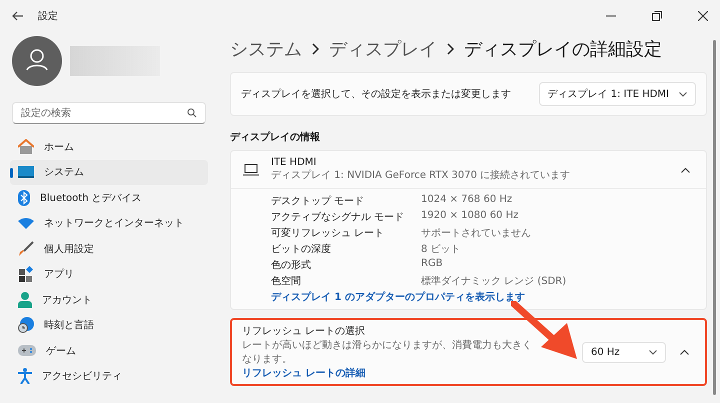 The image size is (720, 403). What do you see at coordinates (432, 264) in the screenshot?
I see `property-value: RGB` at bounding box center [432, 264].